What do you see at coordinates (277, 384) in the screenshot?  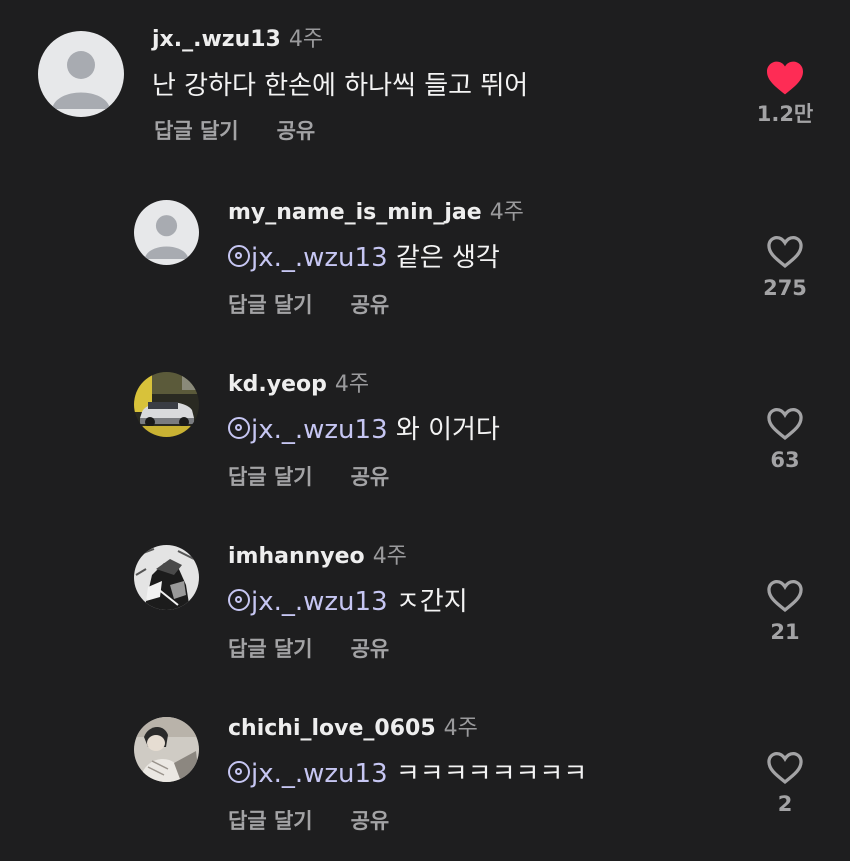 I see `username: kd.yeop` at bounding box center [277, 384].